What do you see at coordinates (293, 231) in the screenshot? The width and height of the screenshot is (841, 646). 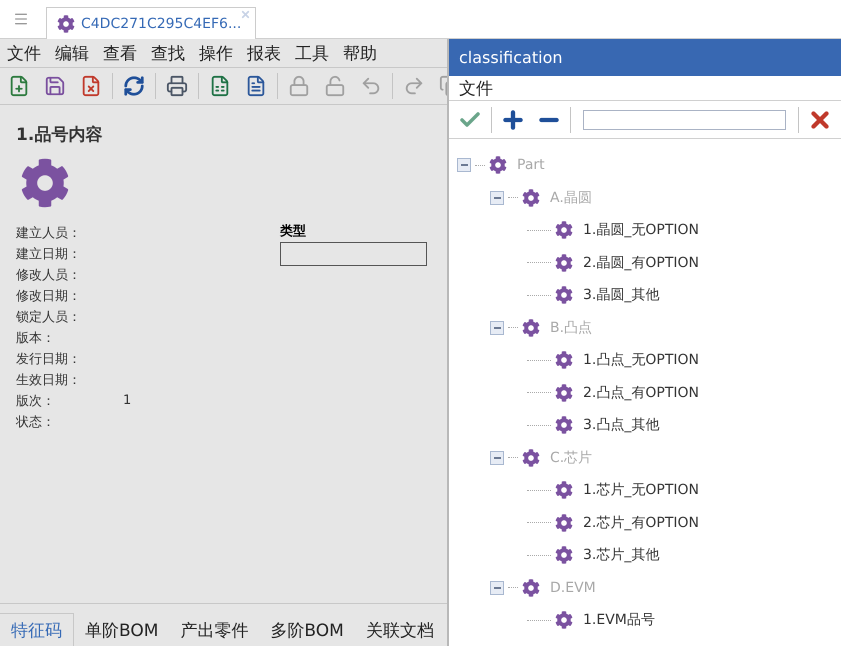 I see `field-label: 类型` at bounding box center [293, 231].